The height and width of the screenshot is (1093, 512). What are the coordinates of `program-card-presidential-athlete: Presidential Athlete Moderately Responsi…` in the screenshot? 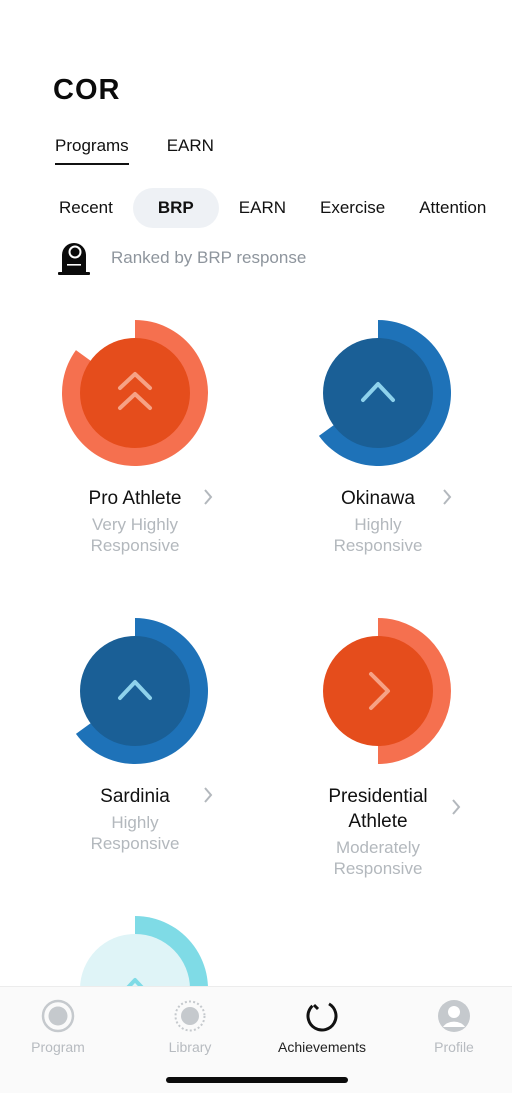 It's located at (378, 747).